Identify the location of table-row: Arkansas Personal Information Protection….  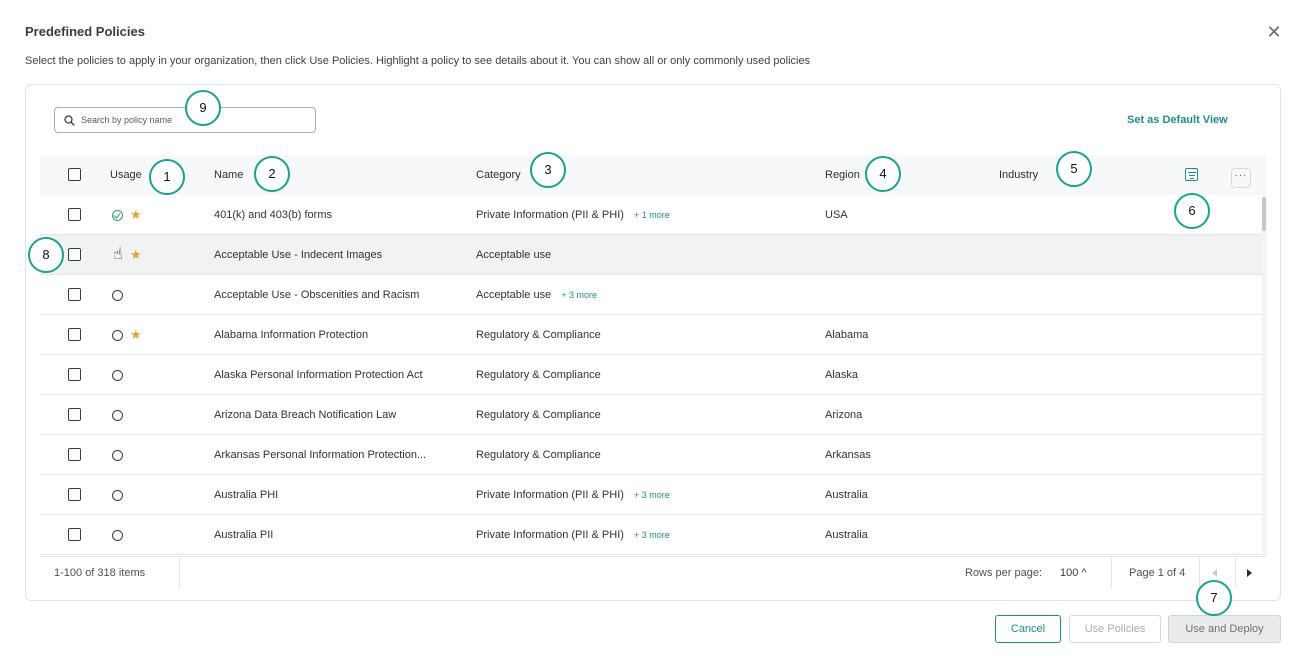
(651, 455).